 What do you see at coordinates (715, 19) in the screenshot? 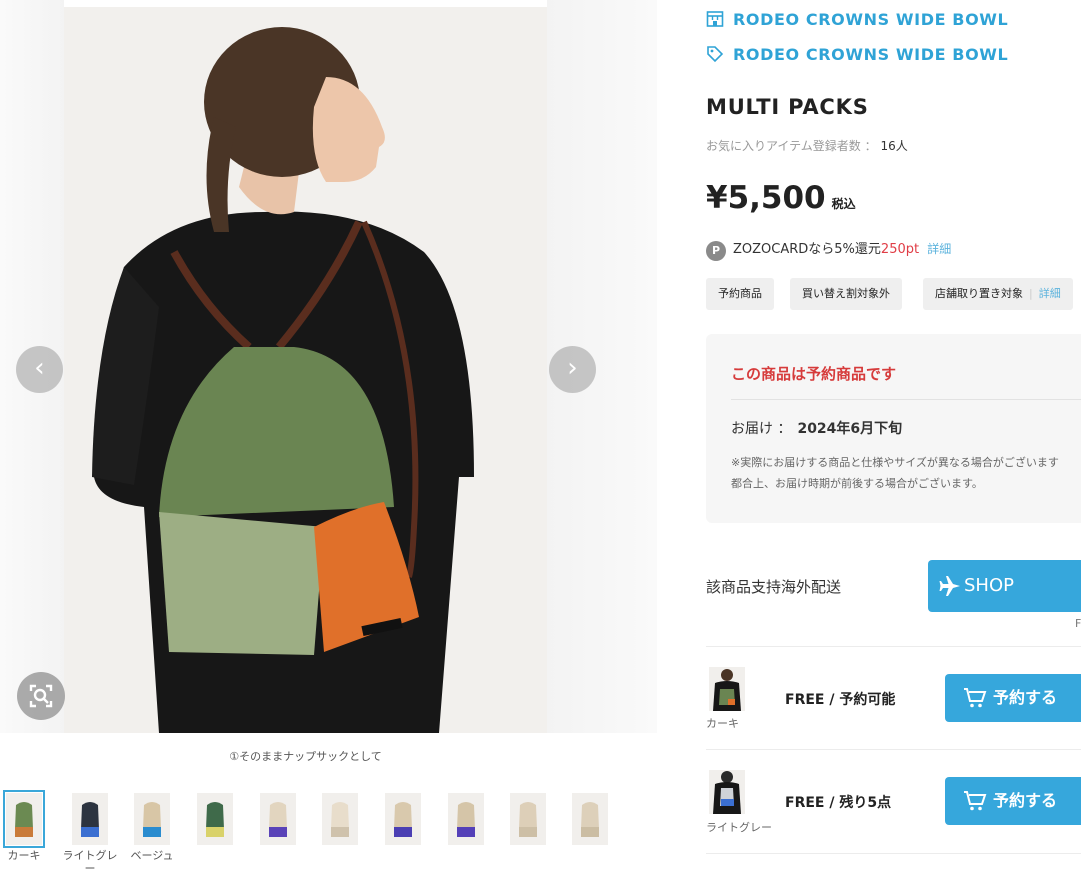
I see `store-icon` at bounding box center [715, 19].